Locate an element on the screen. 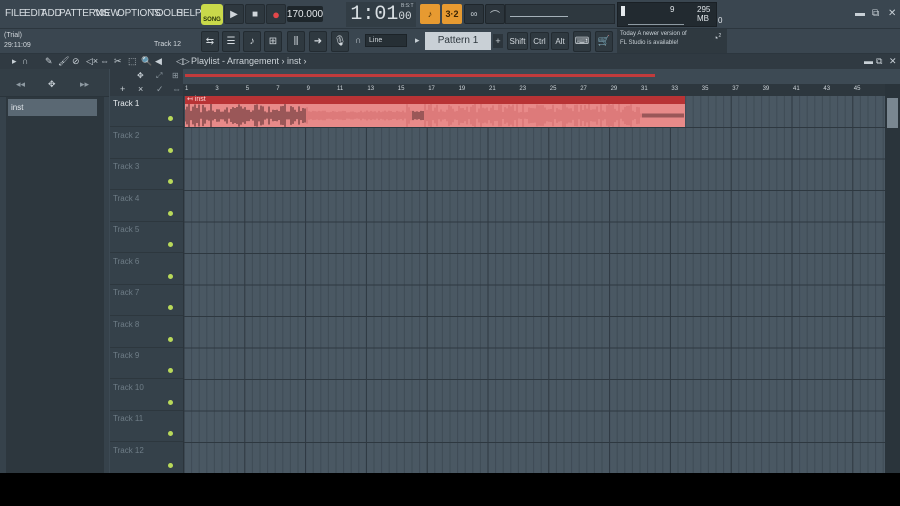  master-pitch-slider is located at coordinates (560, 14).